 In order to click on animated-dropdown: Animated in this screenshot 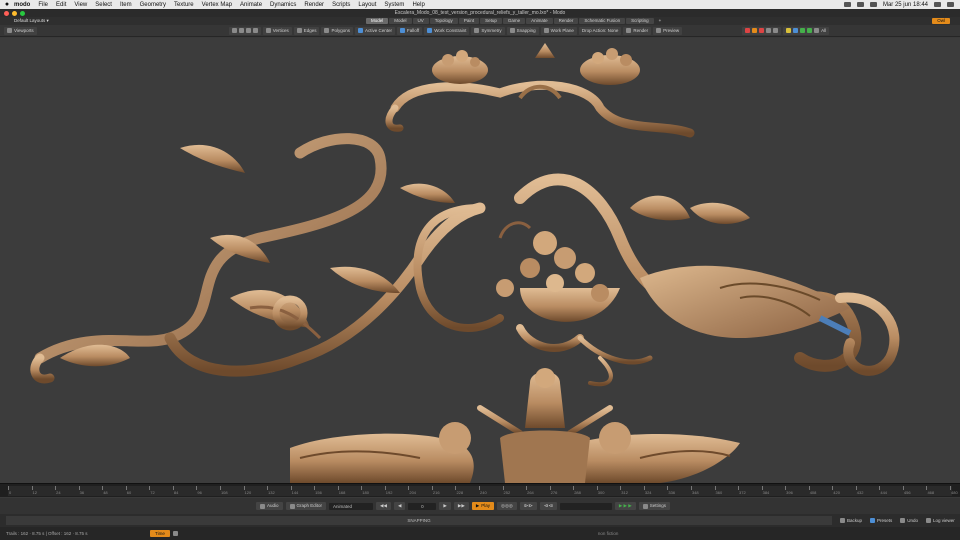, I will do `click(351, 506)`.